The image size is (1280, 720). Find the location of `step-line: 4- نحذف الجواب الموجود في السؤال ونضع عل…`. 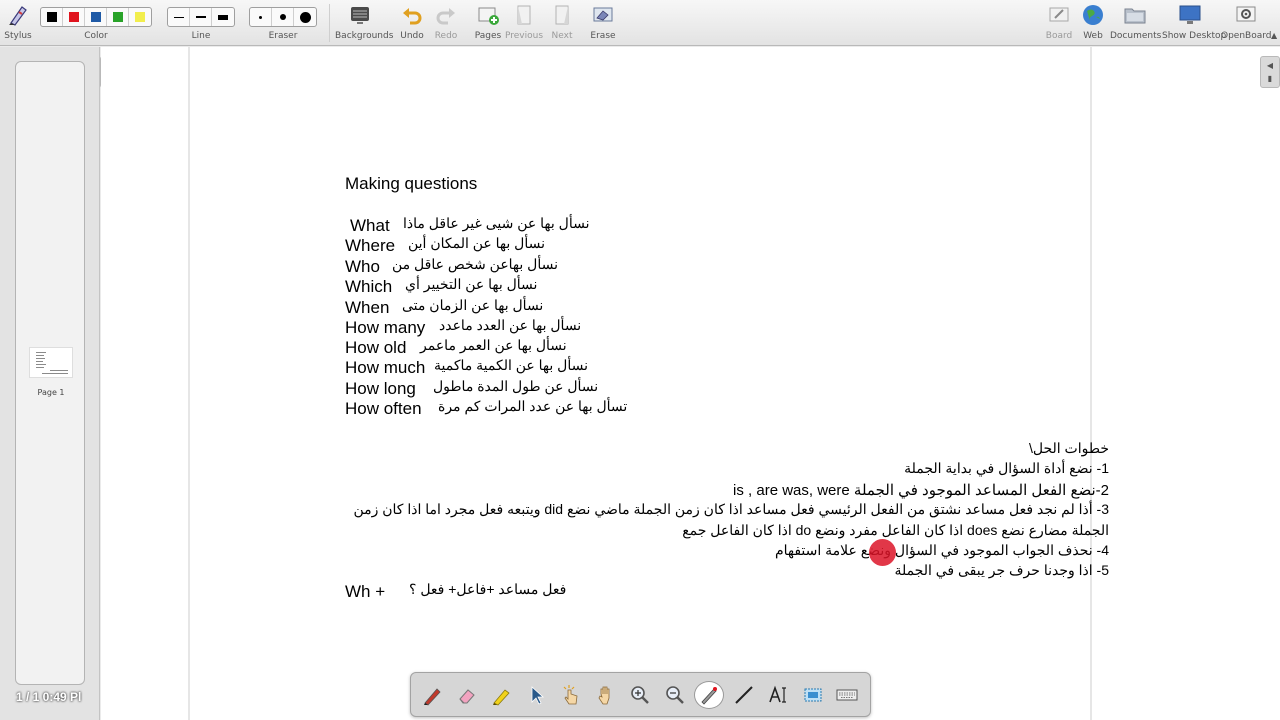

step-line: 4- نحذف الجواب الموجود في السؤال ونضع عل… is located at coordinates (941, 550).